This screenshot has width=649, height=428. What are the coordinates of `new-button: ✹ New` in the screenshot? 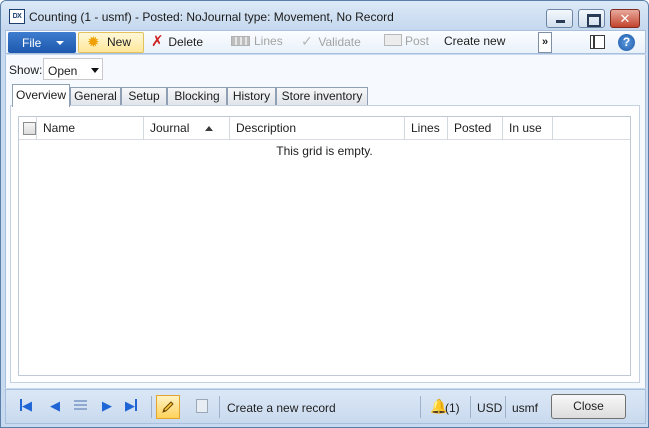 It's located at (111, 42).